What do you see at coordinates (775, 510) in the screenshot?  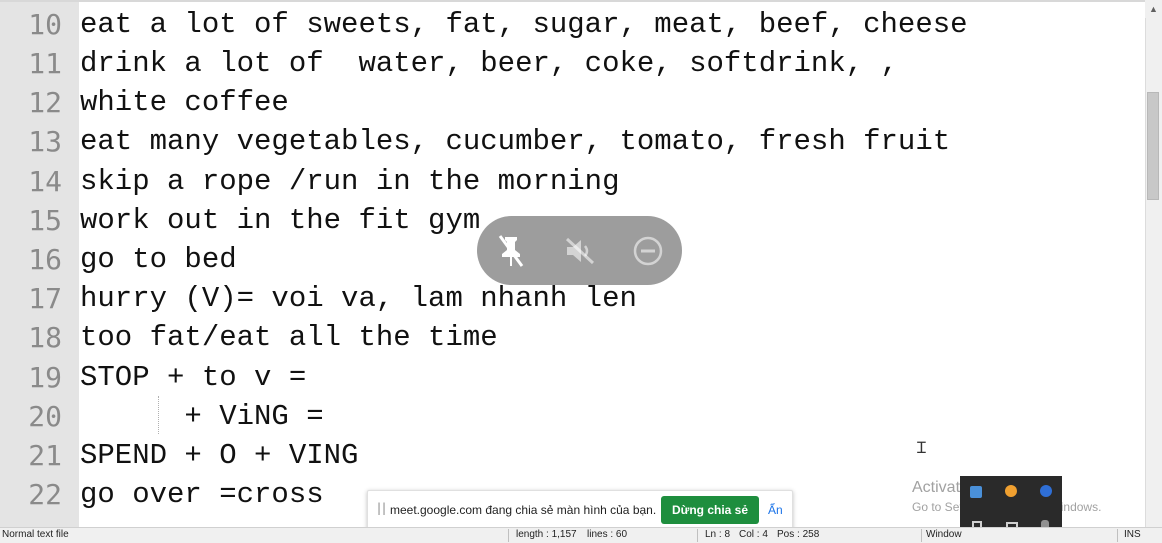 I see `hide-button: Ẩn` at bounding box center [775, 510].